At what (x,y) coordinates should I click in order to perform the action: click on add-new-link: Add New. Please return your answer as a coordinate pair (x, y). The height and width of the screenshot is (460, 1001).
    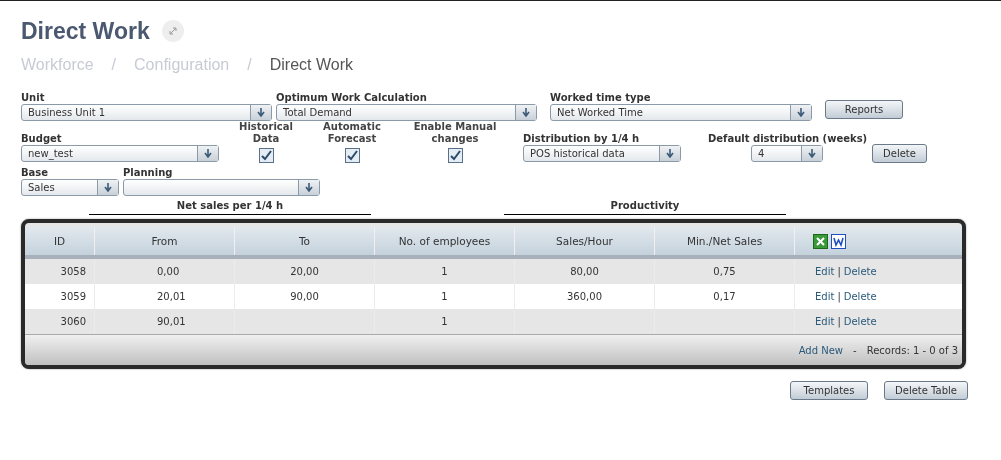
    Looking at the image, I should click on (821, 350).